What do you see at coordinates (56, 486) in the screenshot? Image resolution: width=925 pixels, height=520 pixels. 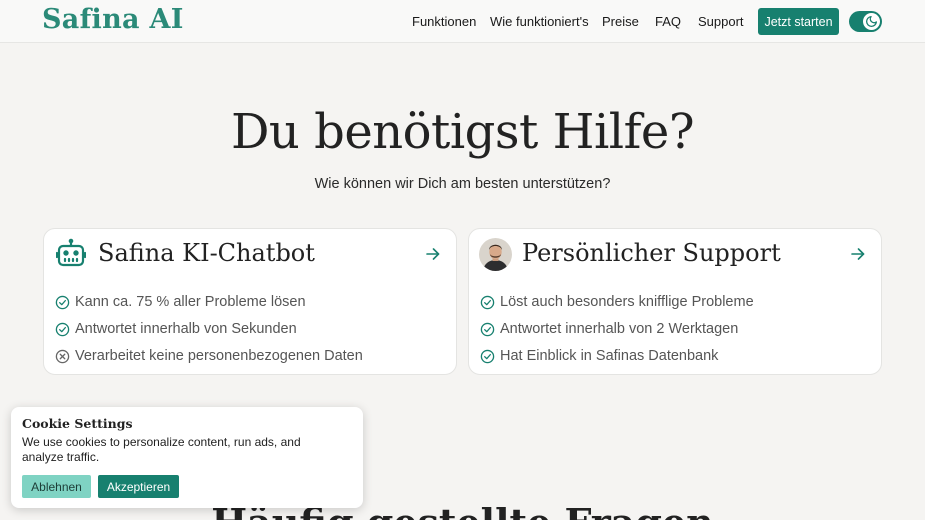 I see `decline-cookies-button: Ablehnen` at bounding box center [56, 486].